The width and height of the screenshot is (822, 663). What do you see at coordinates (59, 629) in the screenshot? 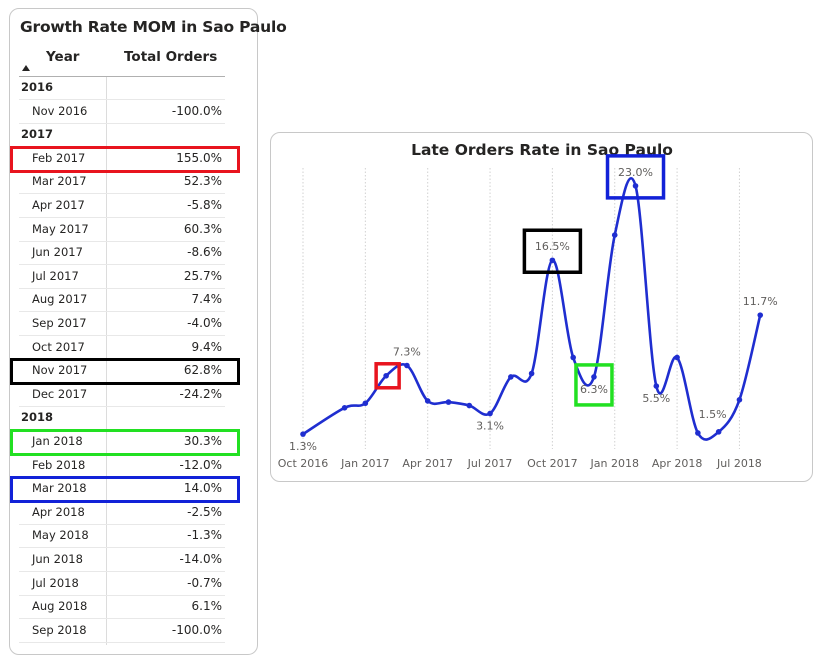
I see `row-year: Sep 2018` at bounding box center [59, 629].